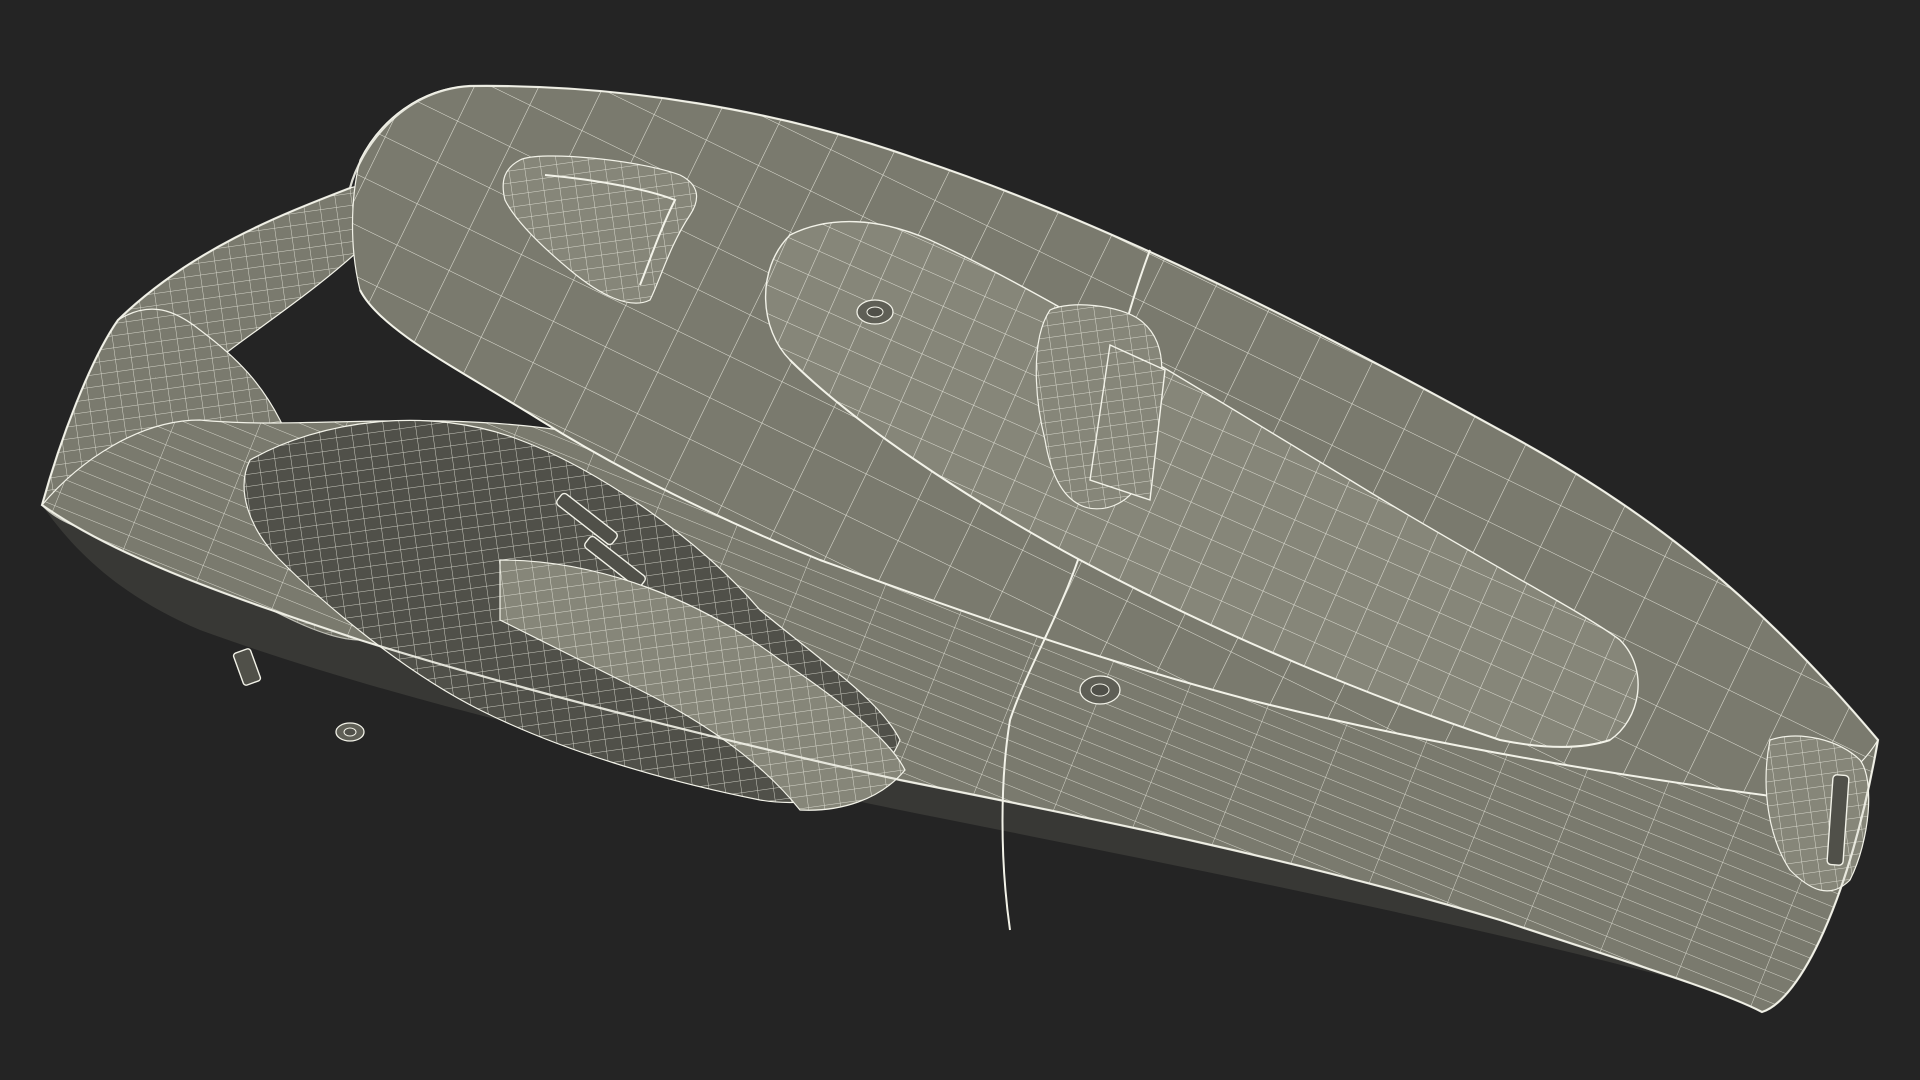 The height and width of the screenshot is (1080, 1920). What do you see at coordinates (1100, 690) in the screenshot?
I see `front-screw` at bounding box center [1100, 690].